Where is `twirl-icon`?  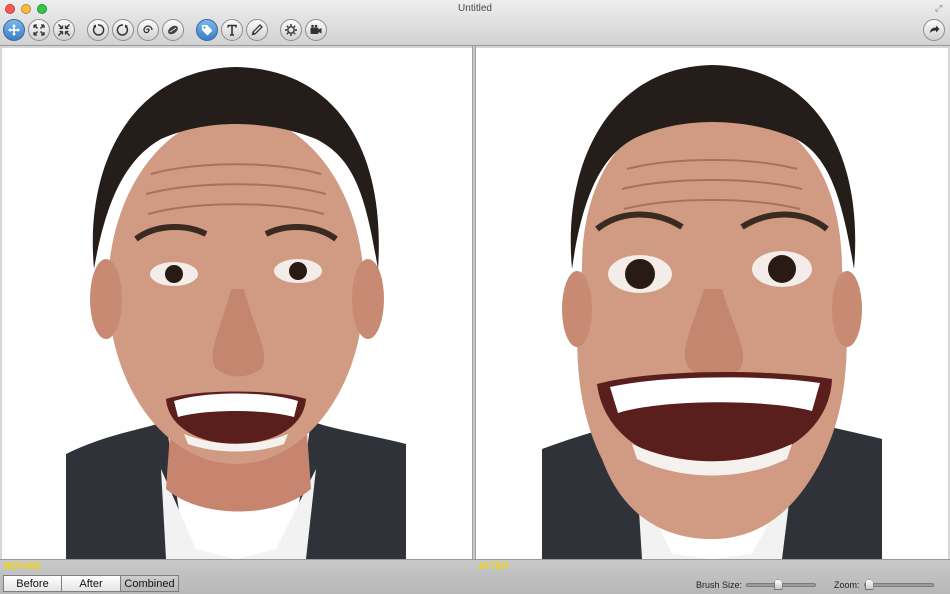 twirl-icon is located at coordinates (148, 29).